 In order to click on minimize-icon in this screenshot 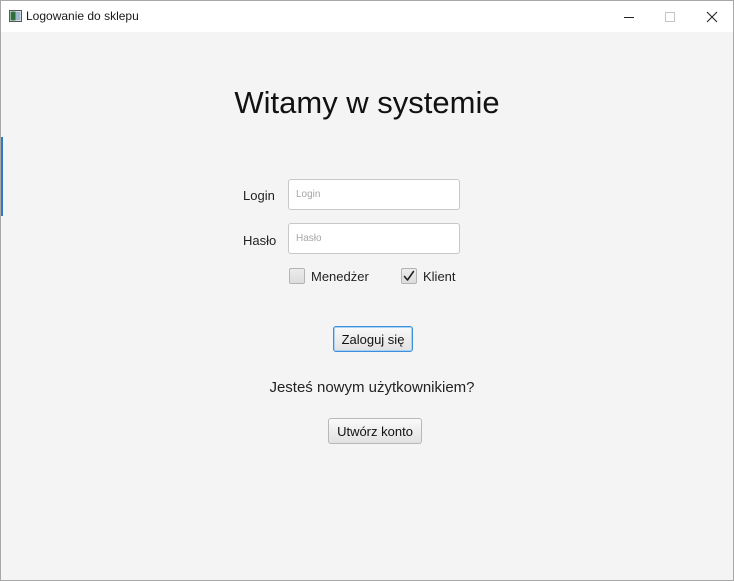, I will do `click(629, 17)`.